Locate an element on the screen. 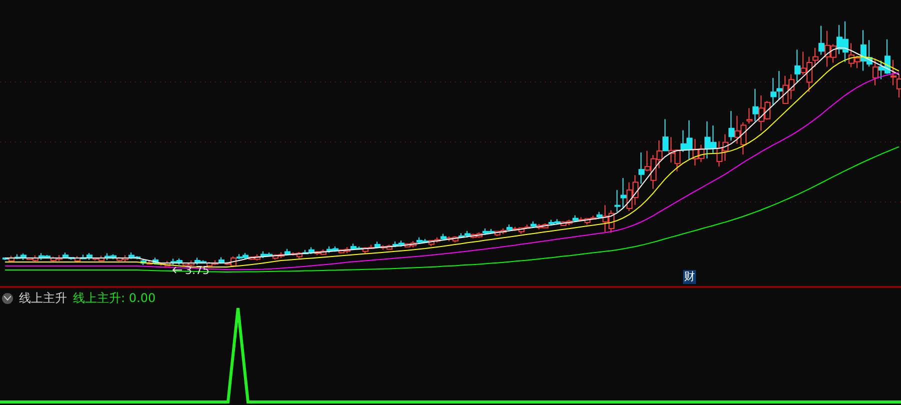 This screenshot has width=901, height=405. indicator-name: 线上主升 is located at coordinates (43, 298).